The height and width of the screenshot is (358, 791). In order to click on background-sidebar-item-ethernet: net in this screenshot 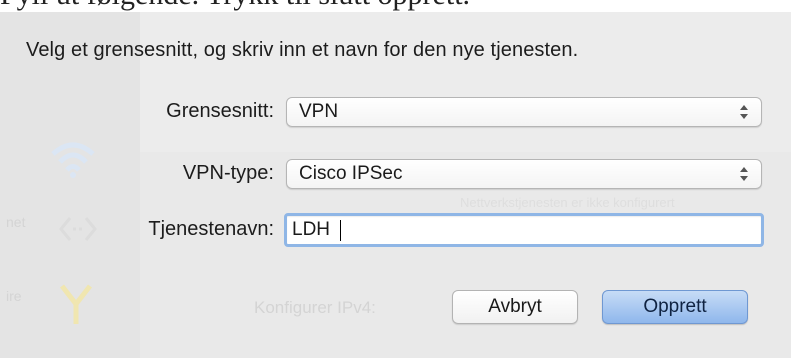, I will do `click(16, 222)`.